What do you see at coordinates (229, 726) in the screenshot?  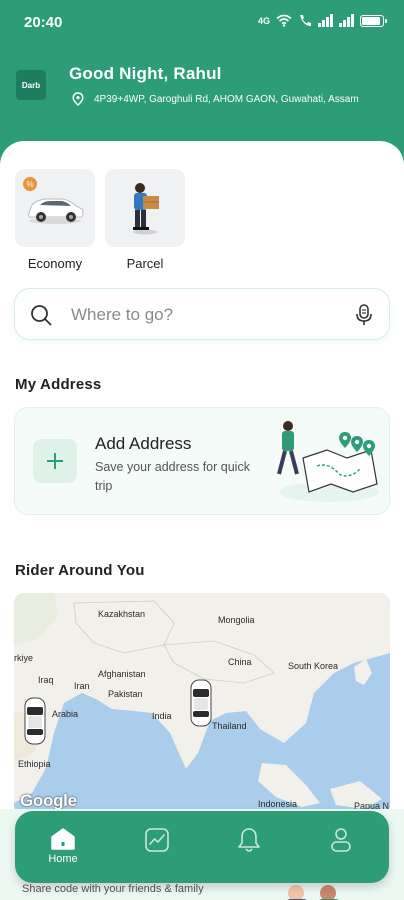 I see `map-label: Thailand` at bounding box center [229, 726].